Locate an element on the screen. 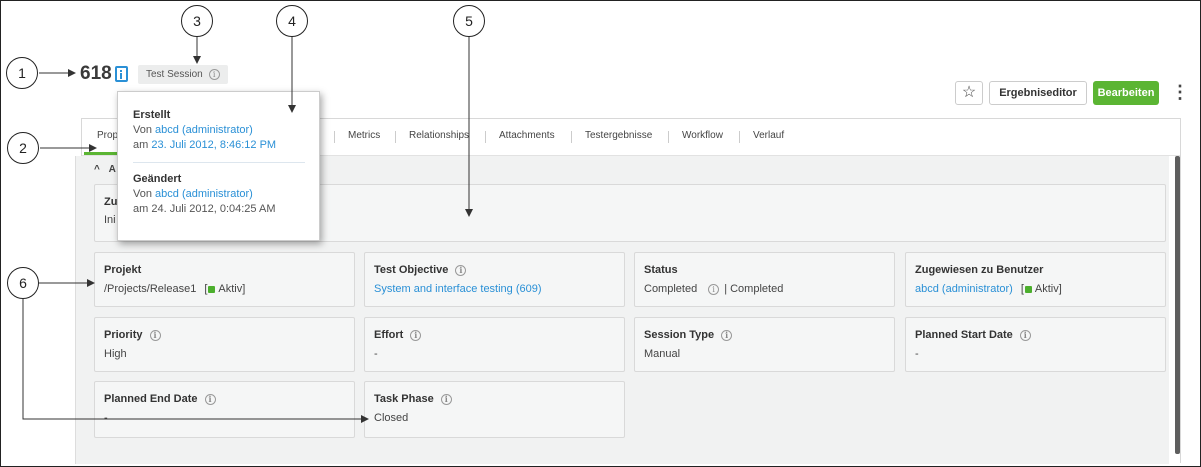 This screenshot has width=1201, height=467. created-by-line: Von abcd (administrator) is located at coordinates (193, 130).